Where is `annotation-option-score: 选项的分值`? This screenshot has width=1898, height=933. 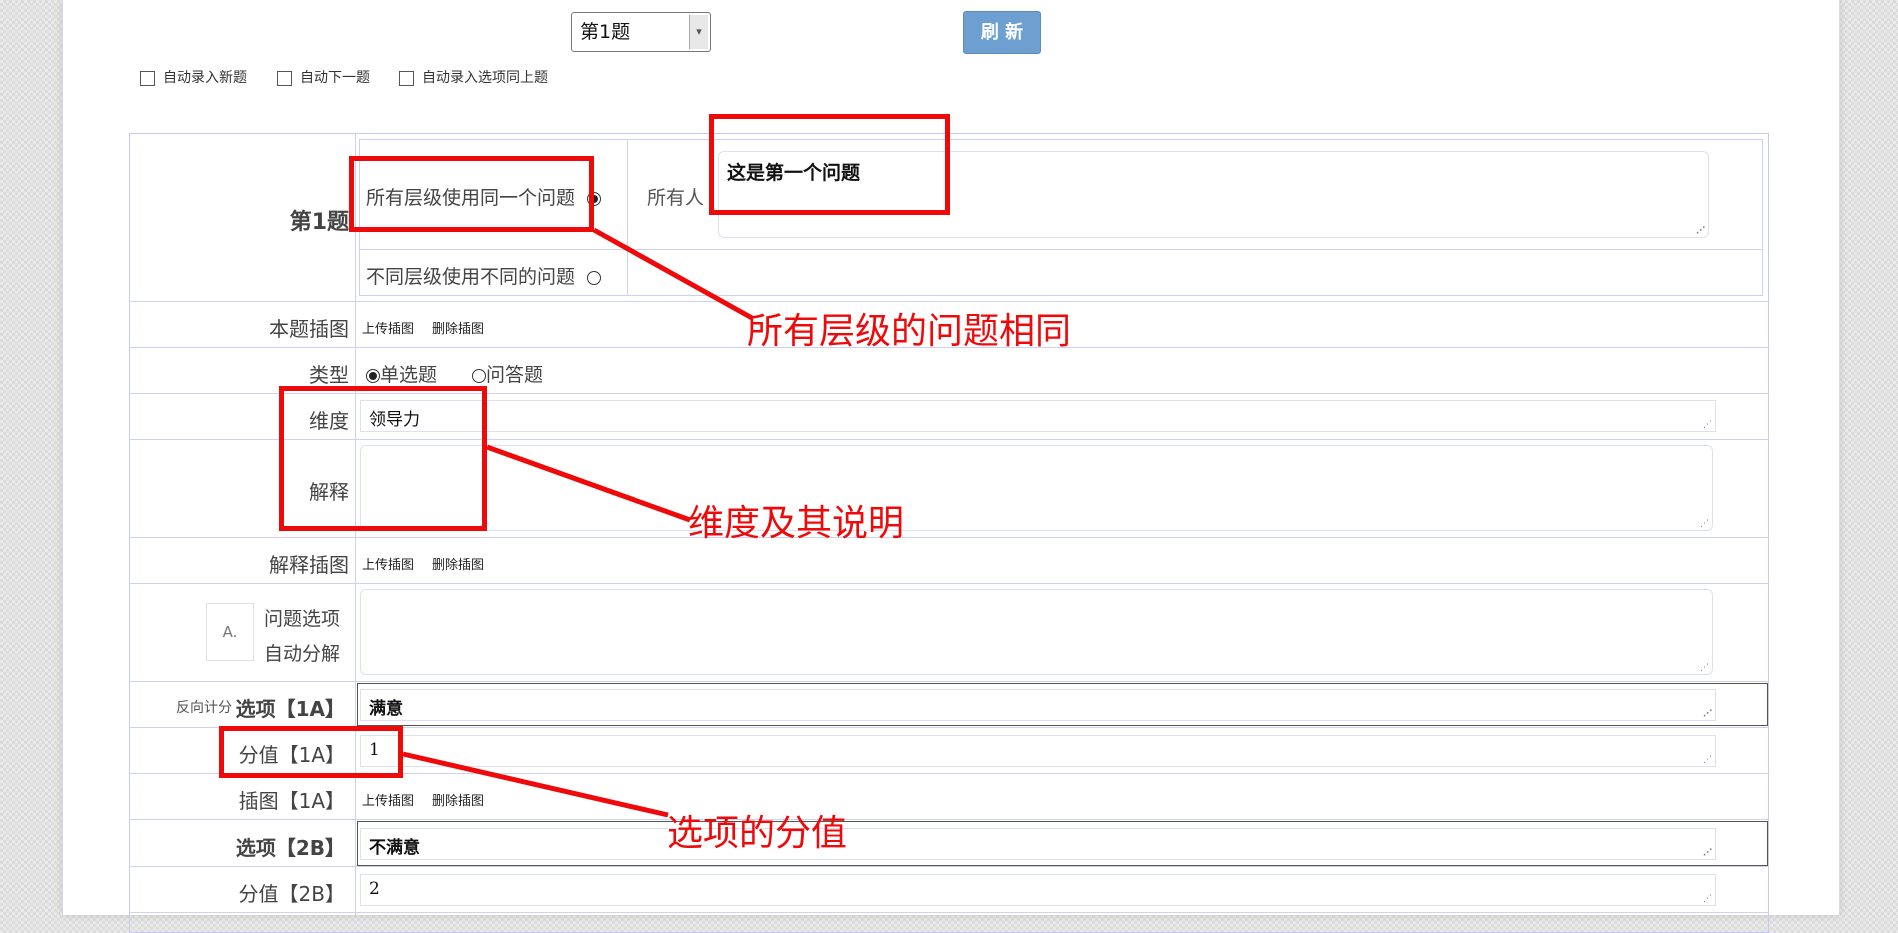
annotation-option-score: 选项的分值 is located at coordinates (757, 833).